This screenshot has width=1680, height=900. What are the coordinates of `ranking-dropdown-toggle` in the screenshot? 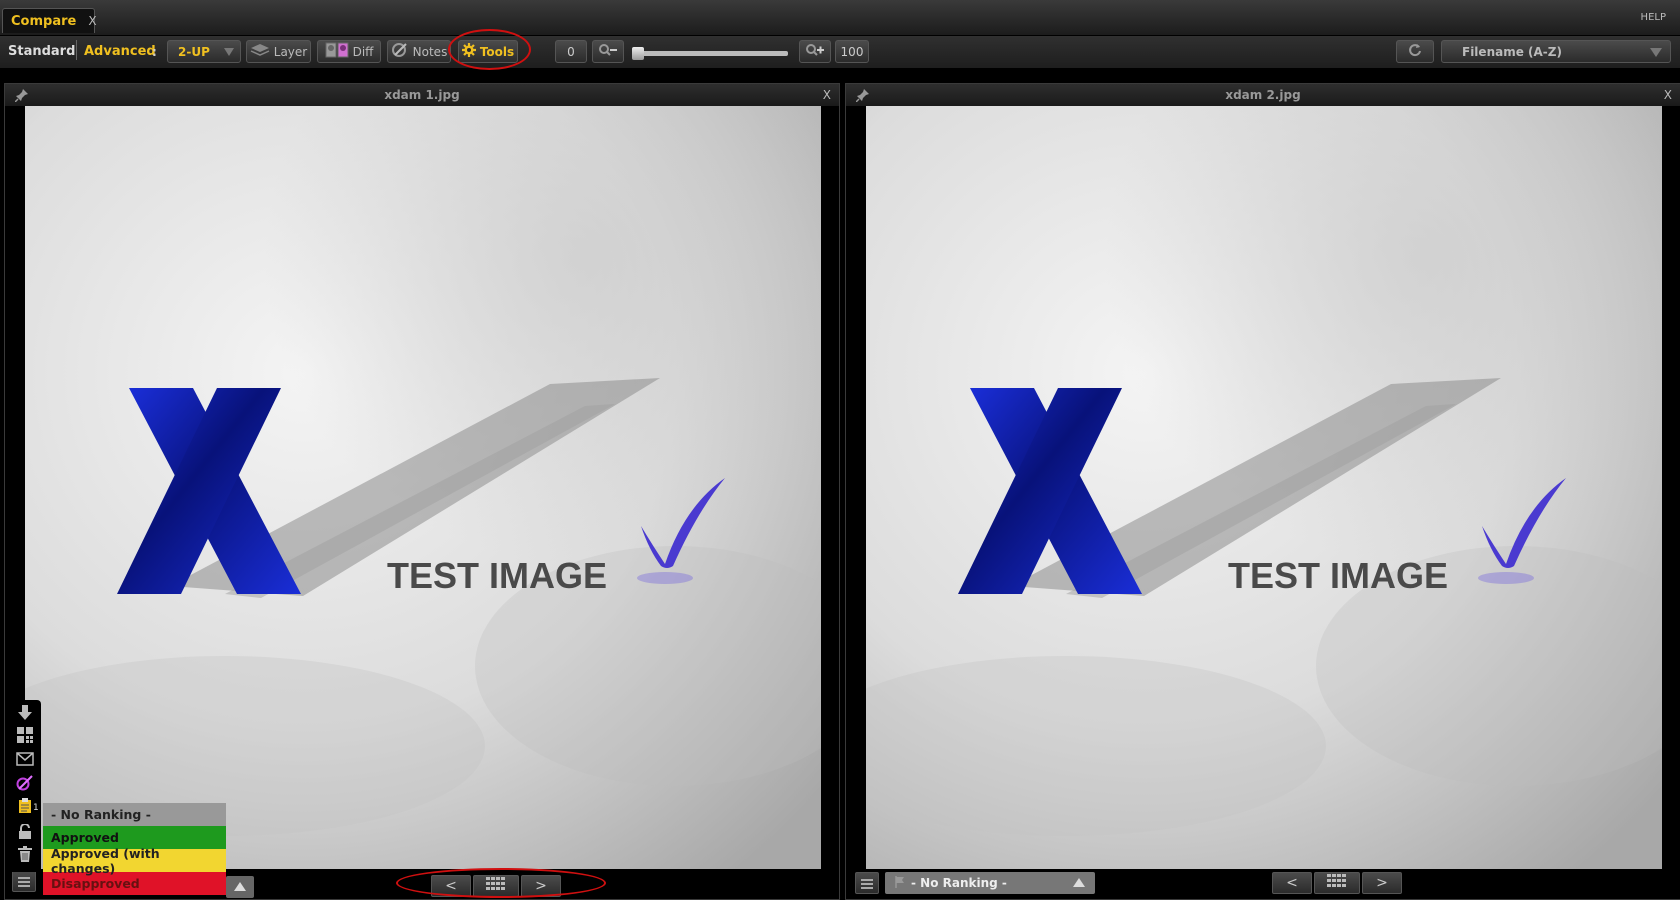 It's located at (240, 887).